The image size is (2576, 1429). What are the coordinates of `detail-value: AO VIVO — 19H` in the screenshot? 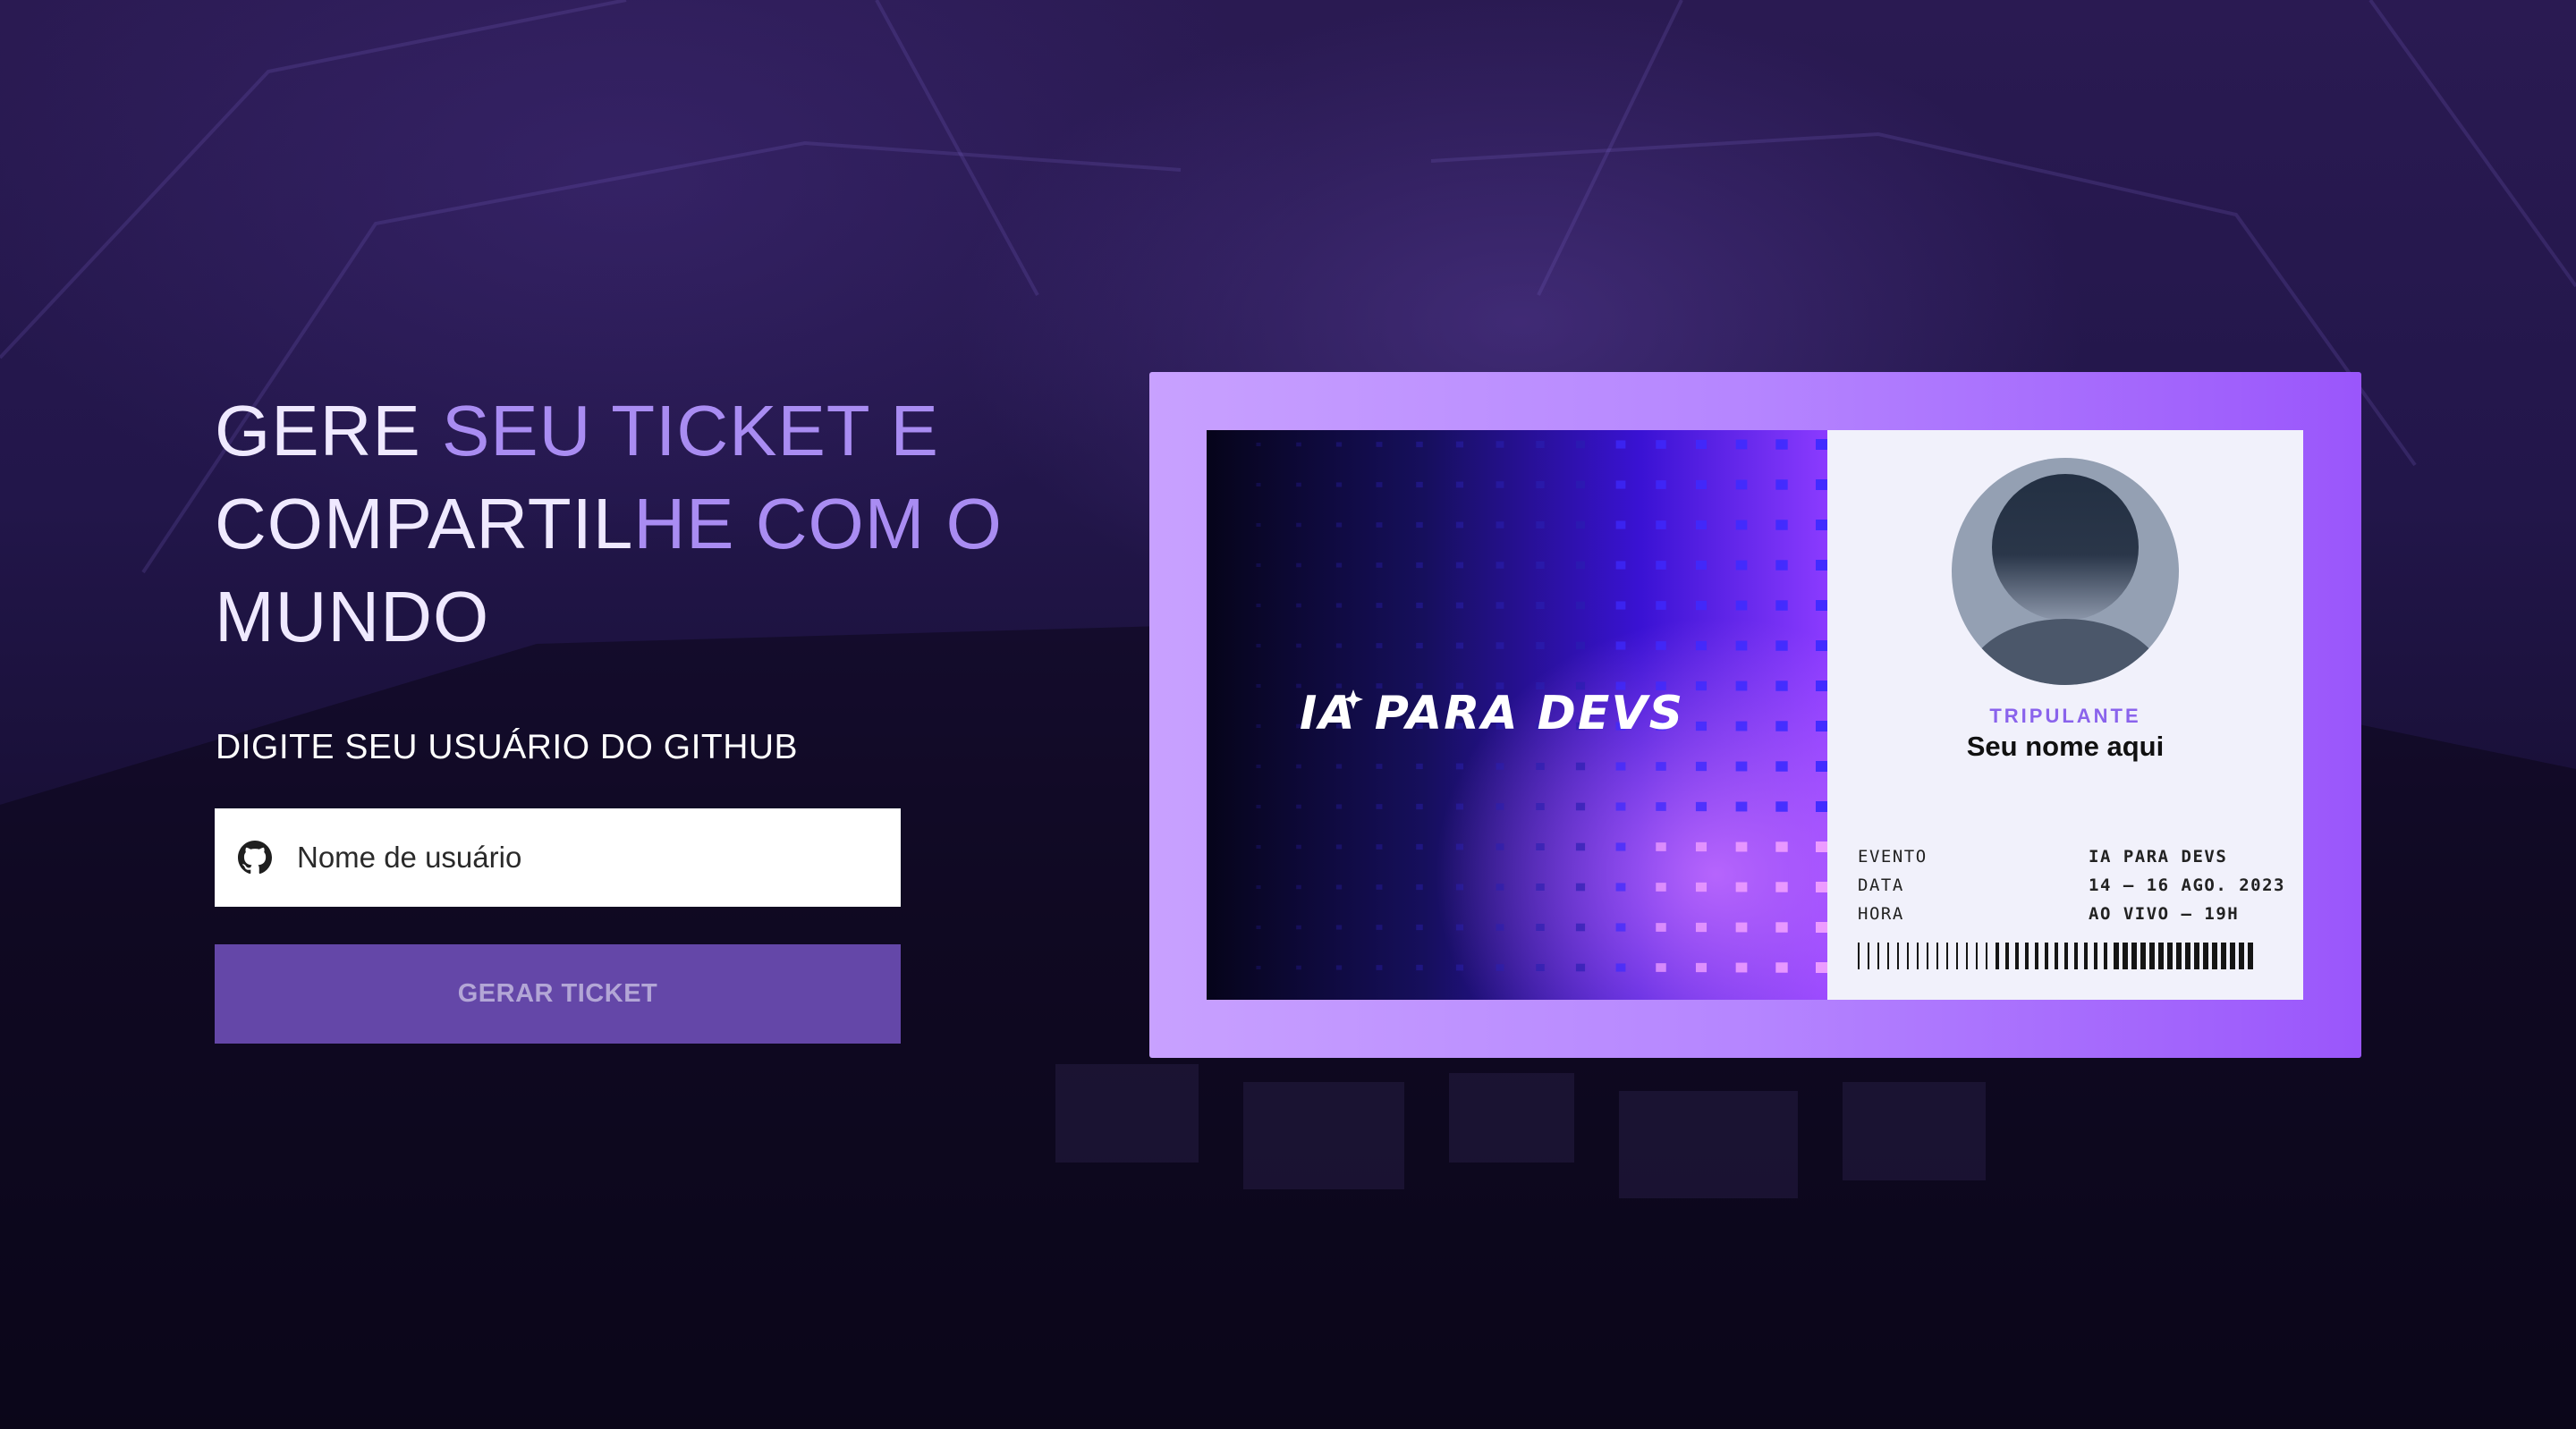 It's located at (2164, 914).